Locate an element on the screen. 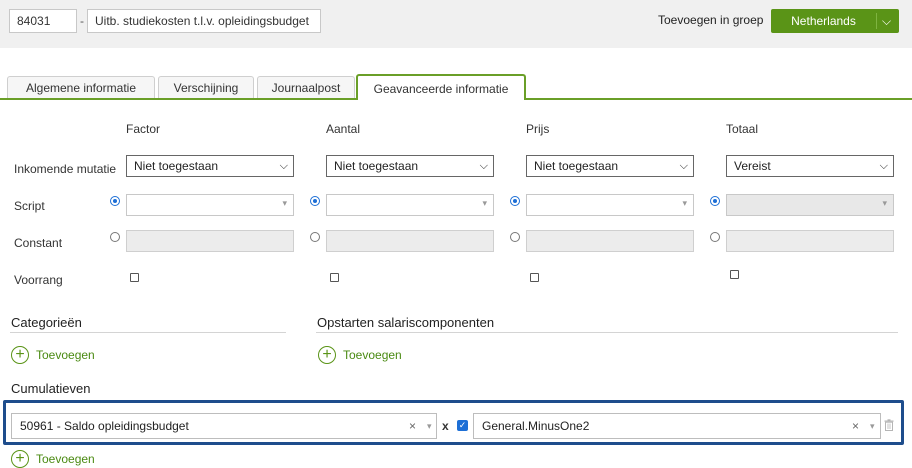 This screenshot has height=468, width=912. code-field: 84031 is located at coordinates (43, 21).